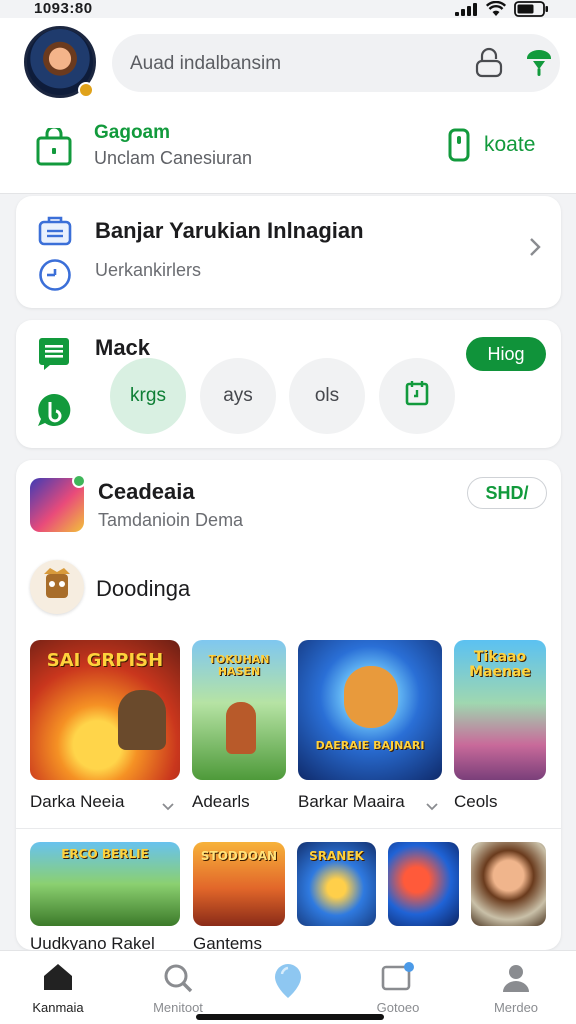 Image resolution: width=576 pixels, height=1024 pixels. Describe the element at coordinates (239, 710) in the screenshot. I see `game-tile: TOKUHAN HASEN` at that location.